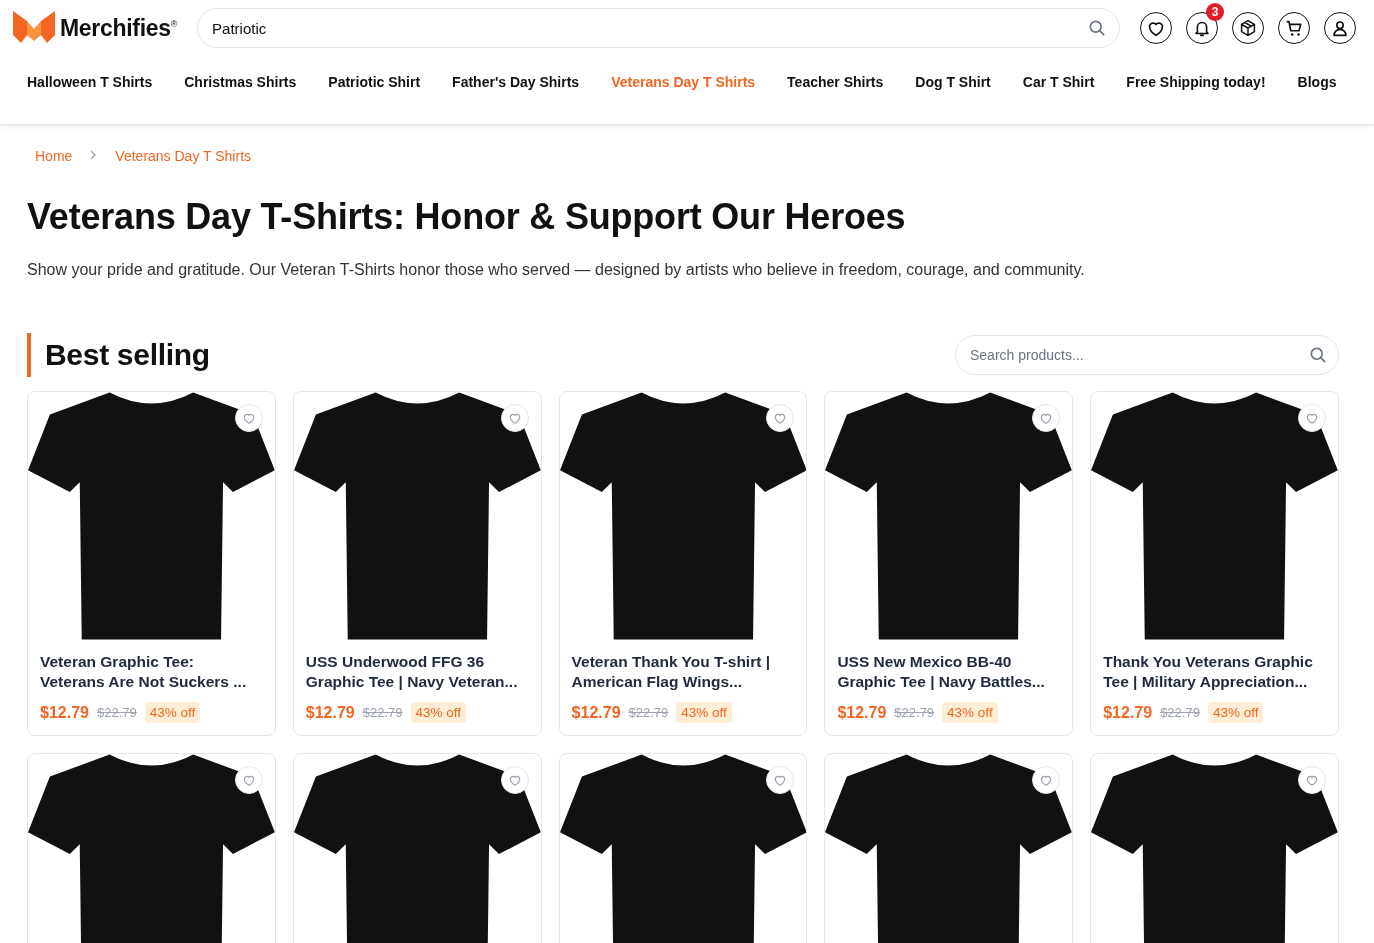 This screenshot has height=943, width=1374. I want to click on account-button, so click(1340, 28).